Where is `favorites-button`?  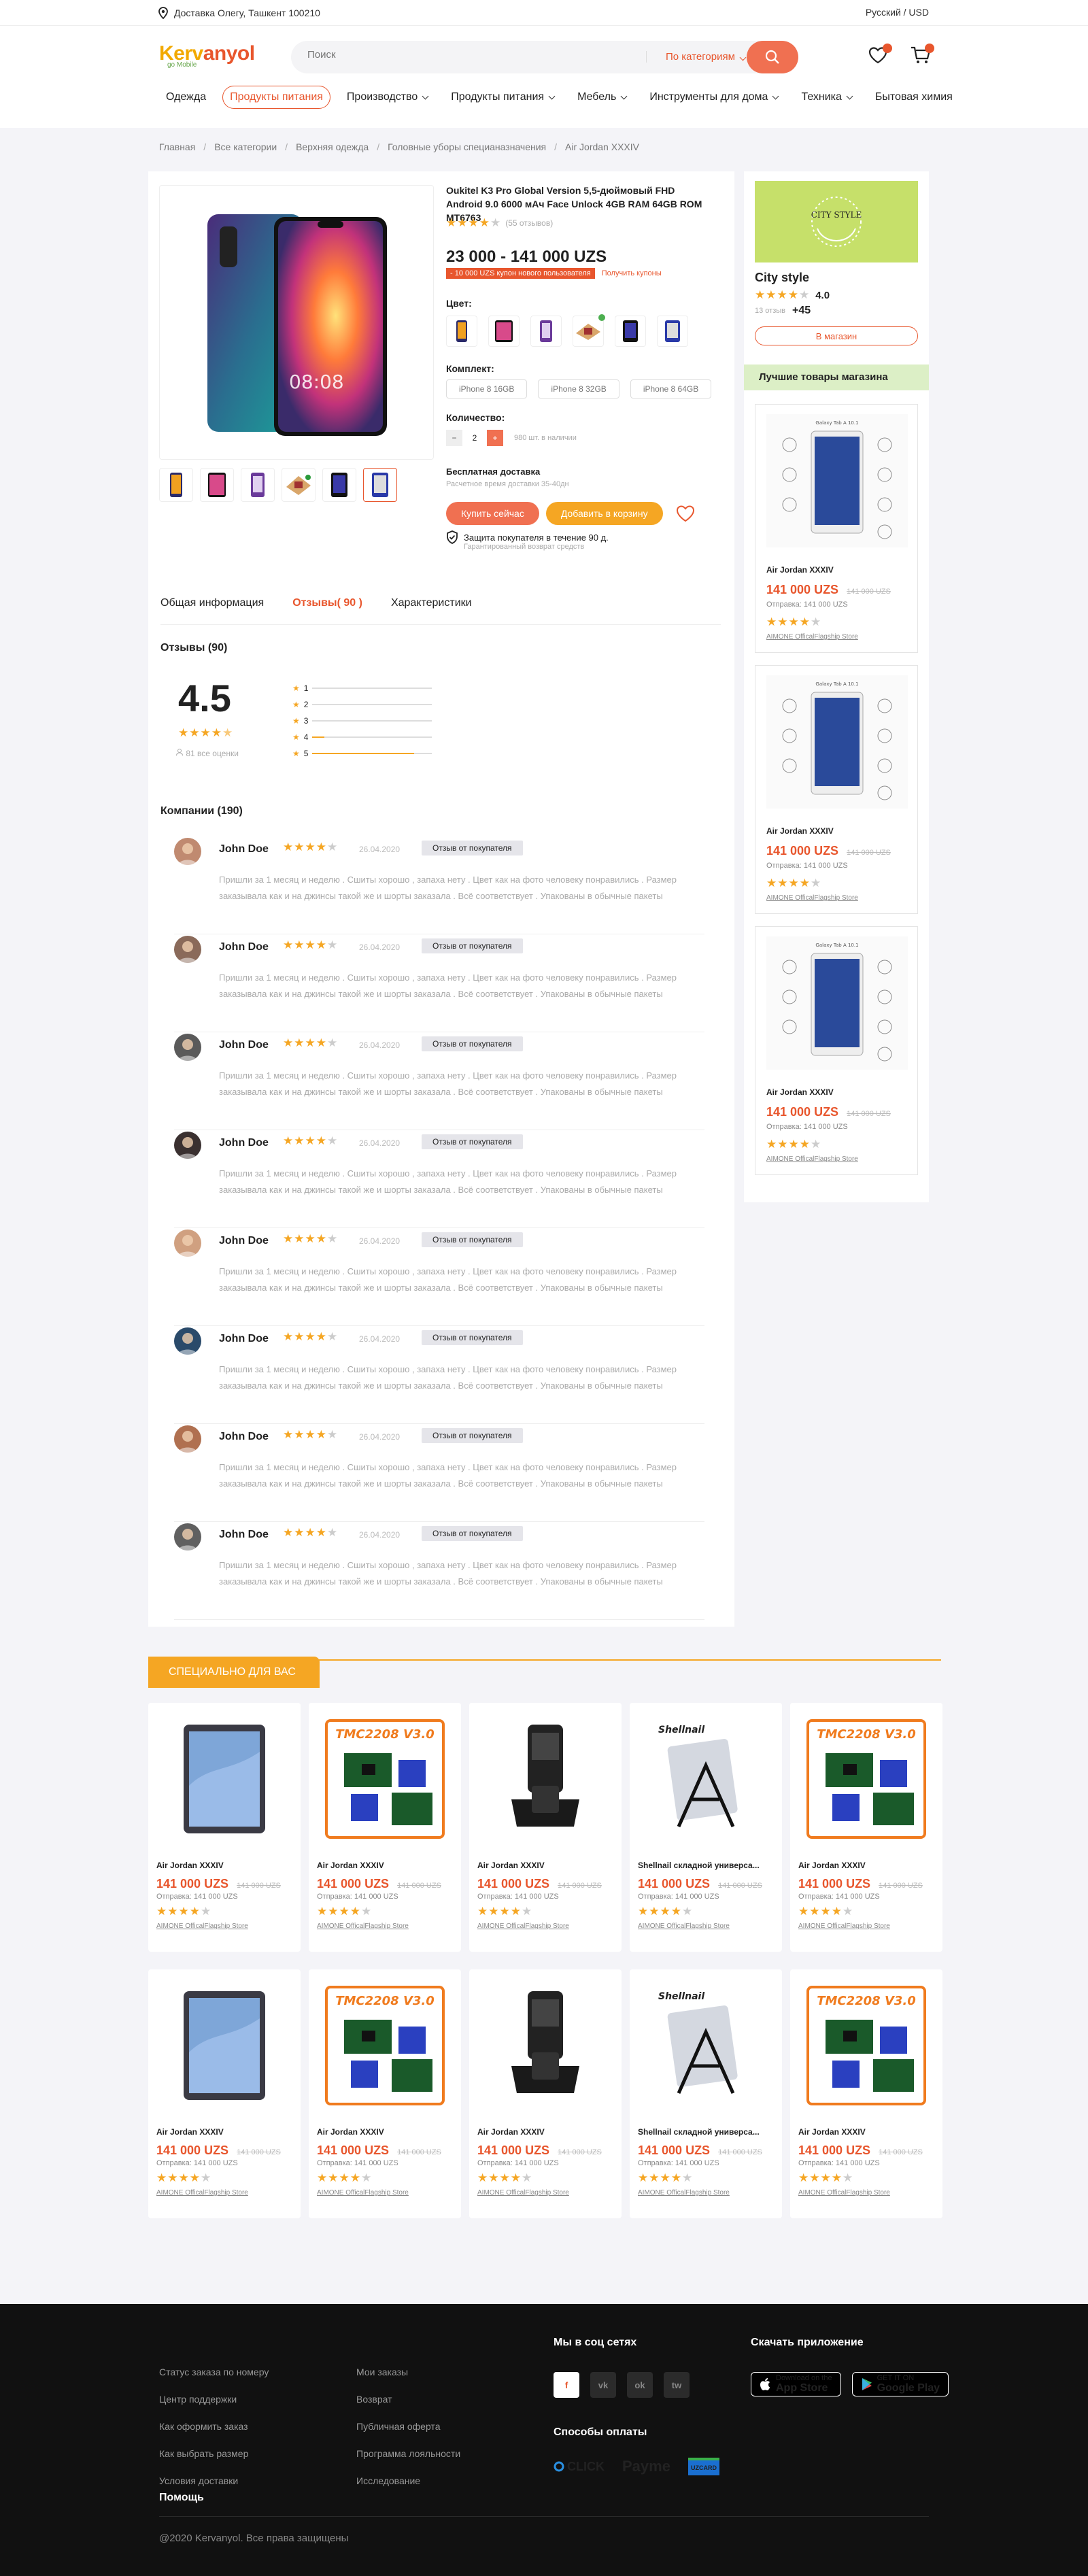
favorites-button is located at coordinates (880, 56).